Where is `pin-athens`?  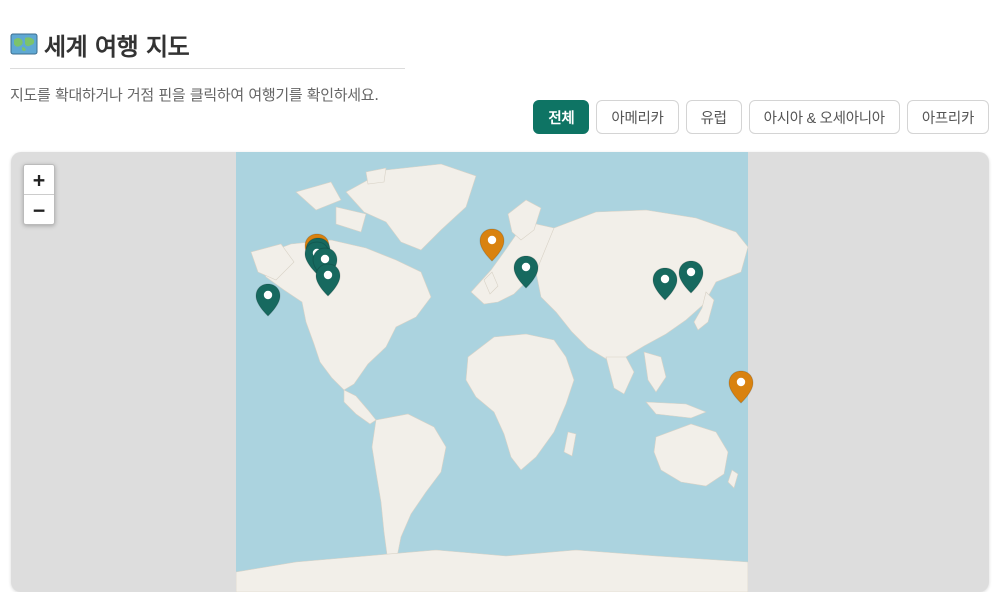 pin-athens is located at coordinates (526, 272).